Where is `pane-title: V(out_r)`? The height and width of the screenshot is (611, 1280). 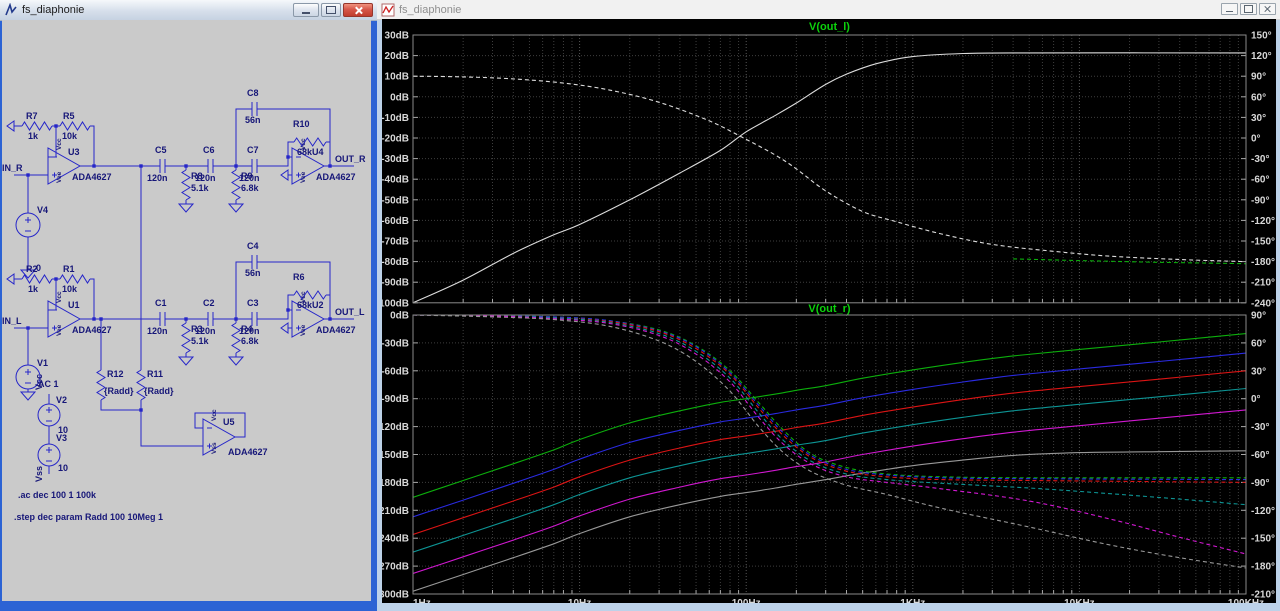
pane-title: V(out_r) is located at coordinates (829, 309).